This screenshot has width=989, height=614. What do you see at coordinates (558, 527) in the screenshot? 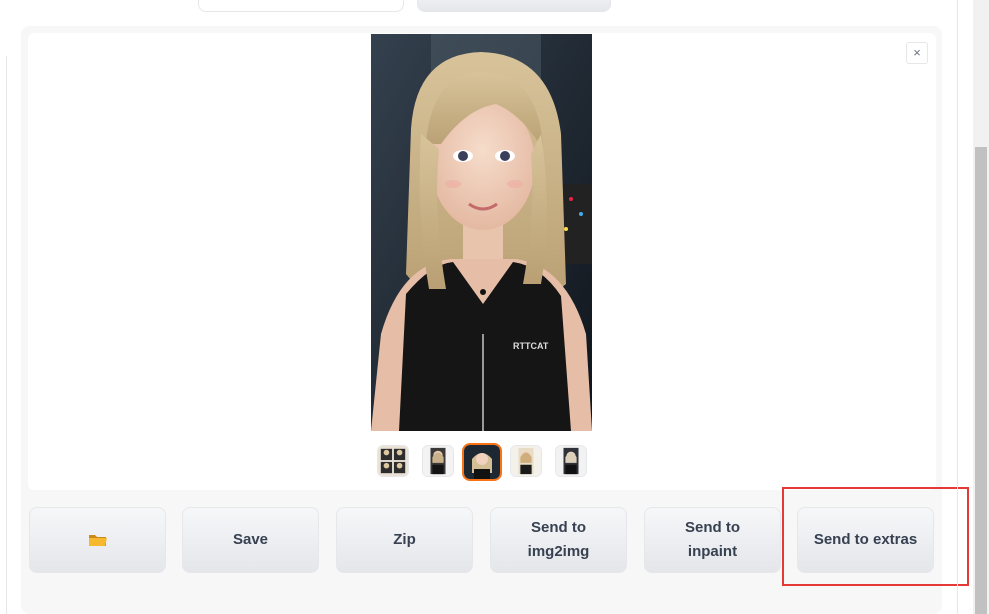
I see `send-to-img2img-label-line1: Send to` at bounding box center [558, 527].